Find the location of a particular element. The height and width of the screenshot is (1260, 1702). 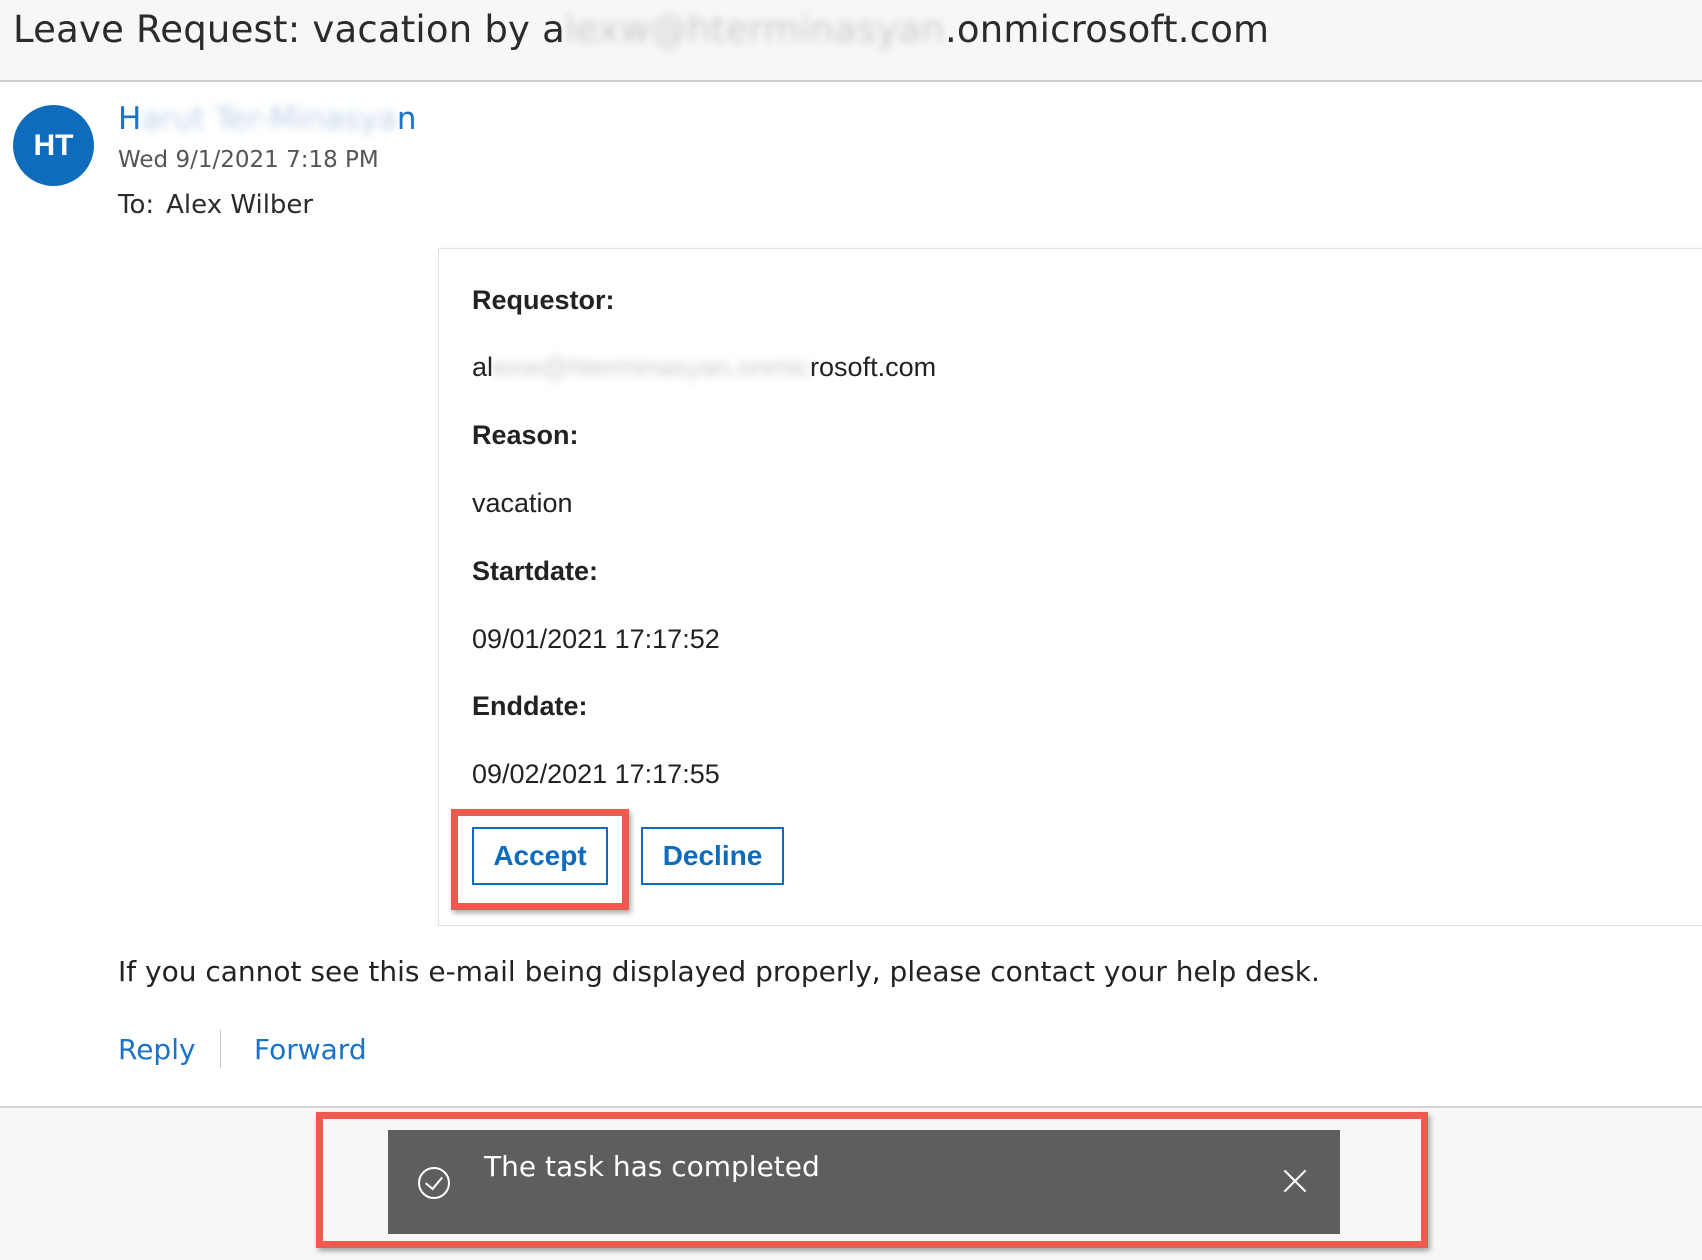

startdate-value: 09/01/2021 17:17:52 is located at coordinates (596, 639).